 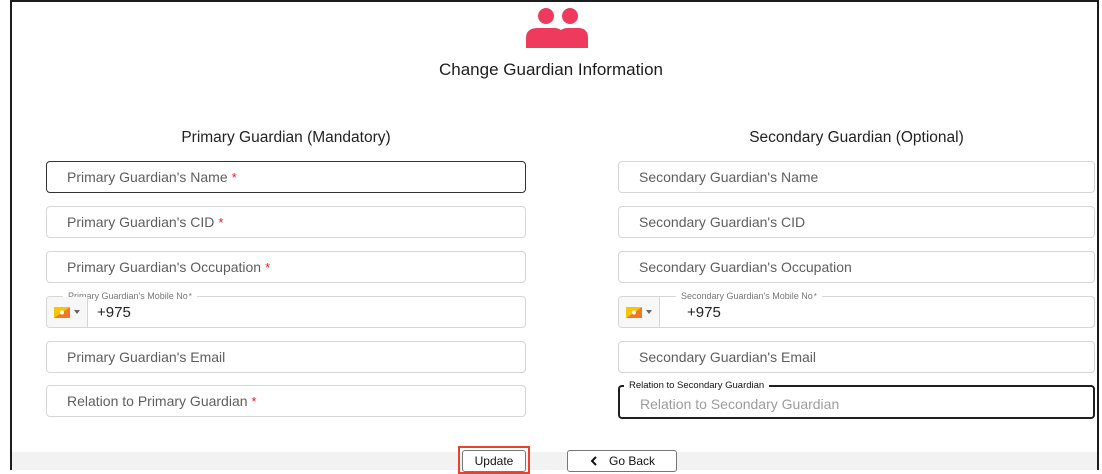 I want to click on primary-cid-field: Primary Guardian's CID *, so click(x=286, y=222).